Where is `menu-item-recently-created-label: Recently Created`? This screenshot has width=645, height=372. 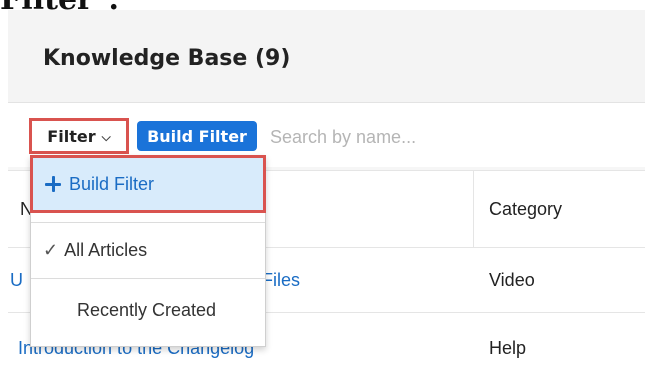
menu-item-recently-created-label: Recently Created is located at coordinates (147, 309).